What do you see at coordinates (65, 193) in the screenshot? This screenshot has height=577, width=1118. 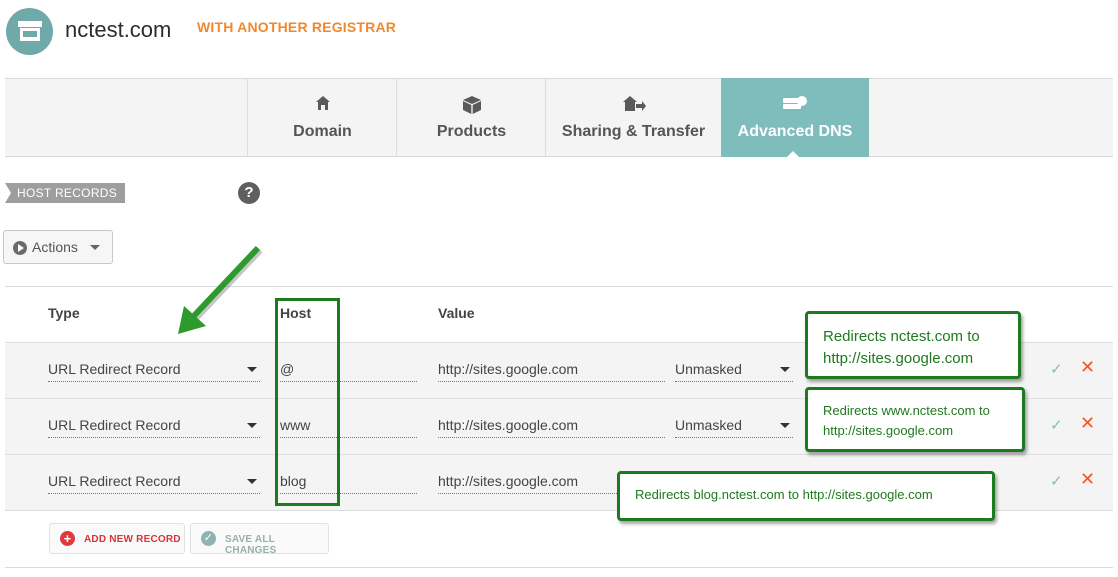 I see `host-records-label: HOST RECORDS` at bounding box center [65, 193].